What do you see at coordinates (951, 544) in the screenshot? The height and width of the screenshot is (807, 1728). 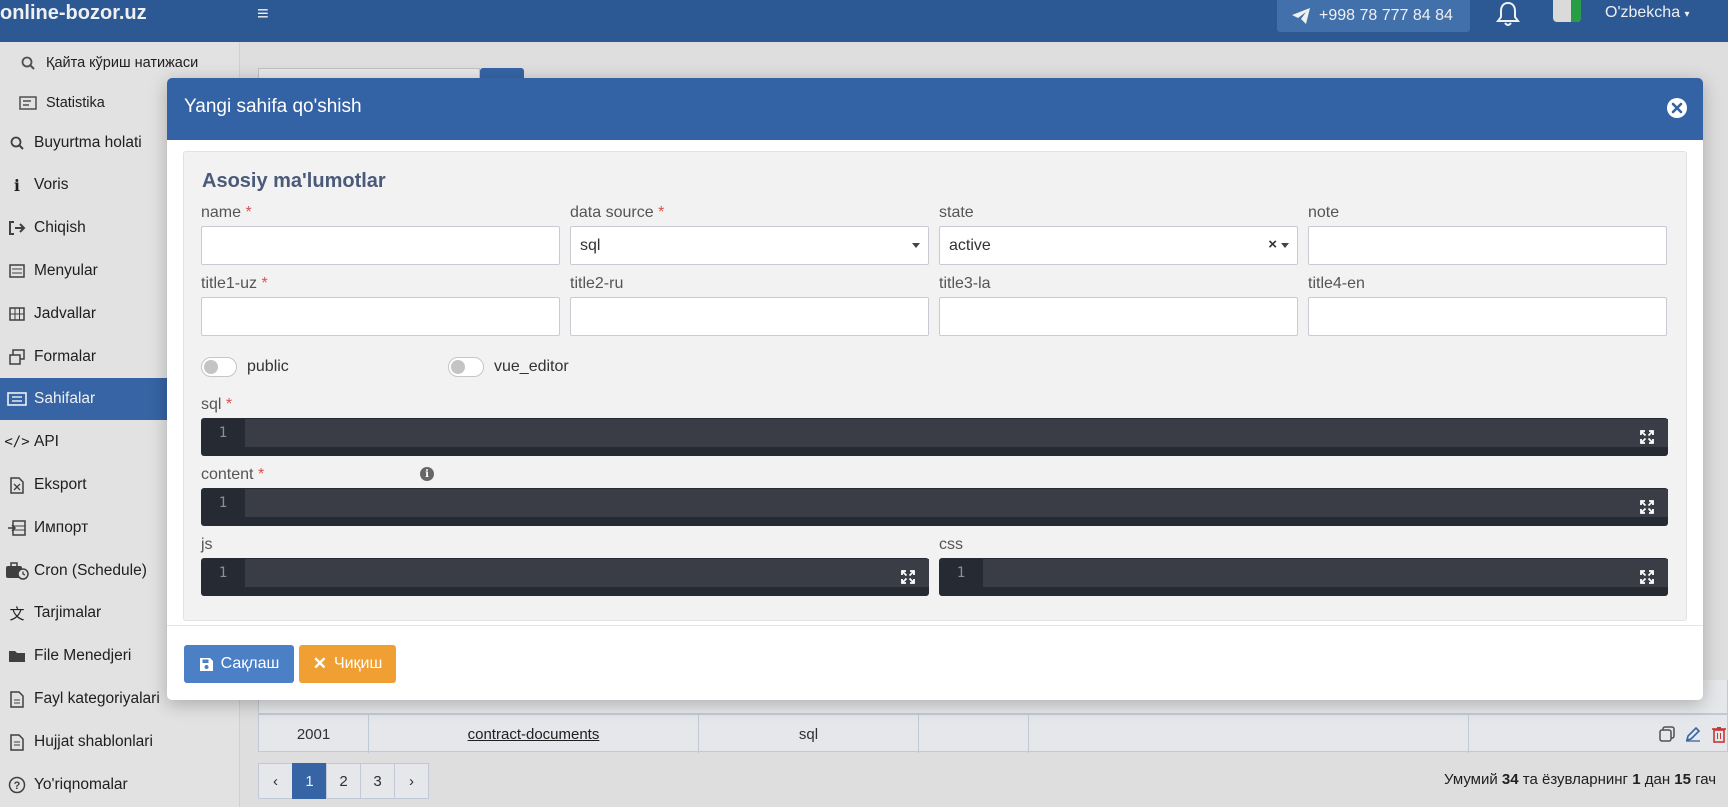 I see `css-label: css` at bounding box center [951, 544].